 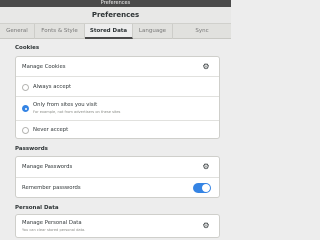 What do you see at coordinates (52, 223) in the screenshot?
I see `manage-personal-data-label: Manage Personal Data` at bounding box center [52, 223].